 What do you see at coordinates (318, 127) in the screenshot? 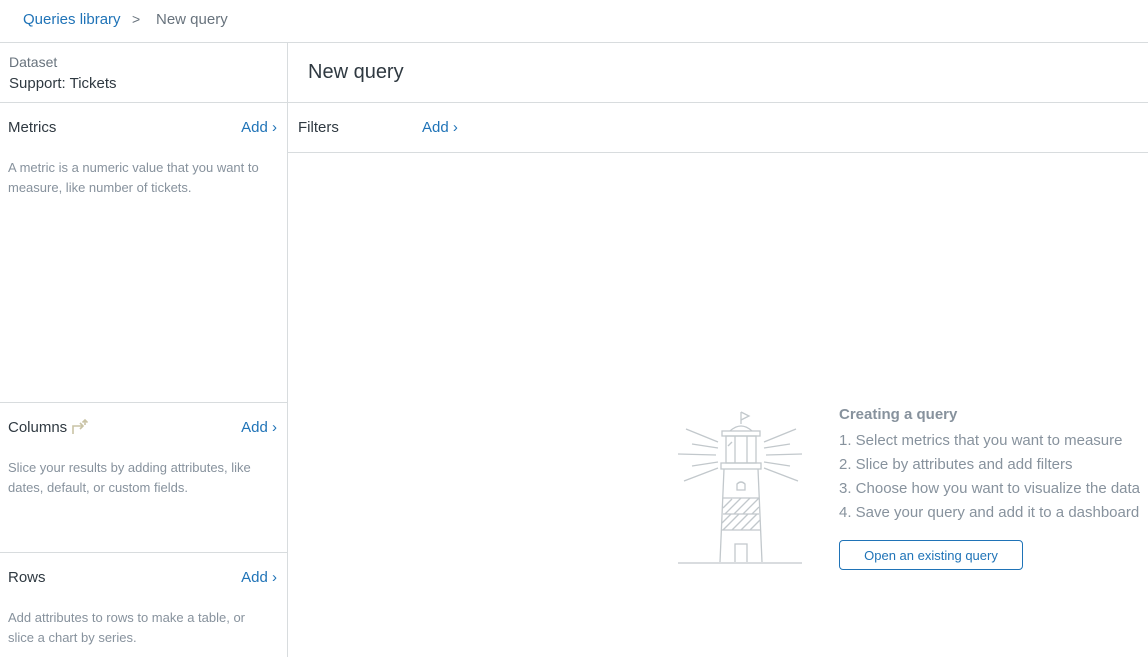
I see `filters-label: Filters` at bounding box center [318, 127].